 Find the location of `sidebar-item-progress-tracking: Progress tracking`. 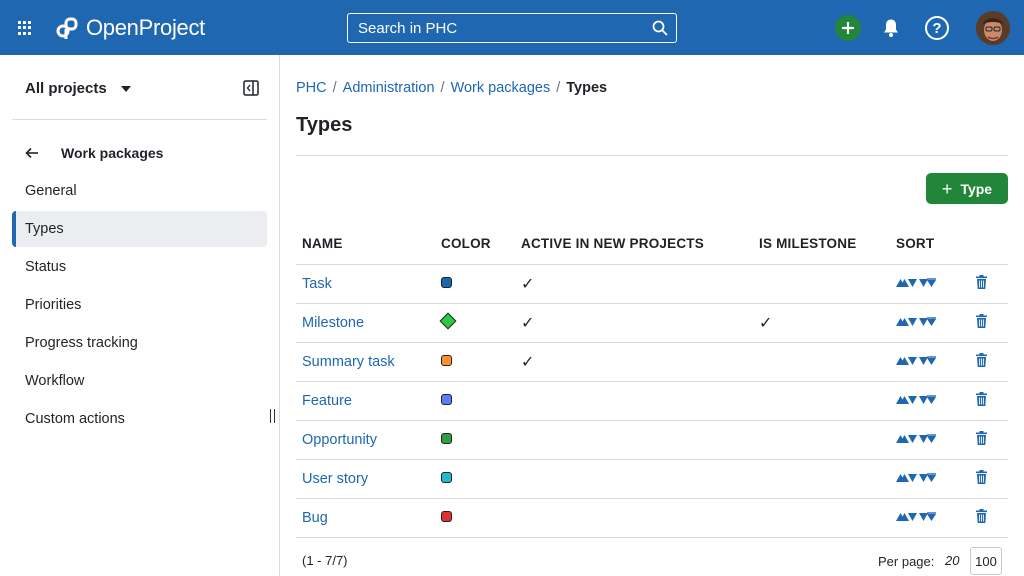

sidebar-item-progress-tracking: Progress tracking is located at coordinates (139, 343).